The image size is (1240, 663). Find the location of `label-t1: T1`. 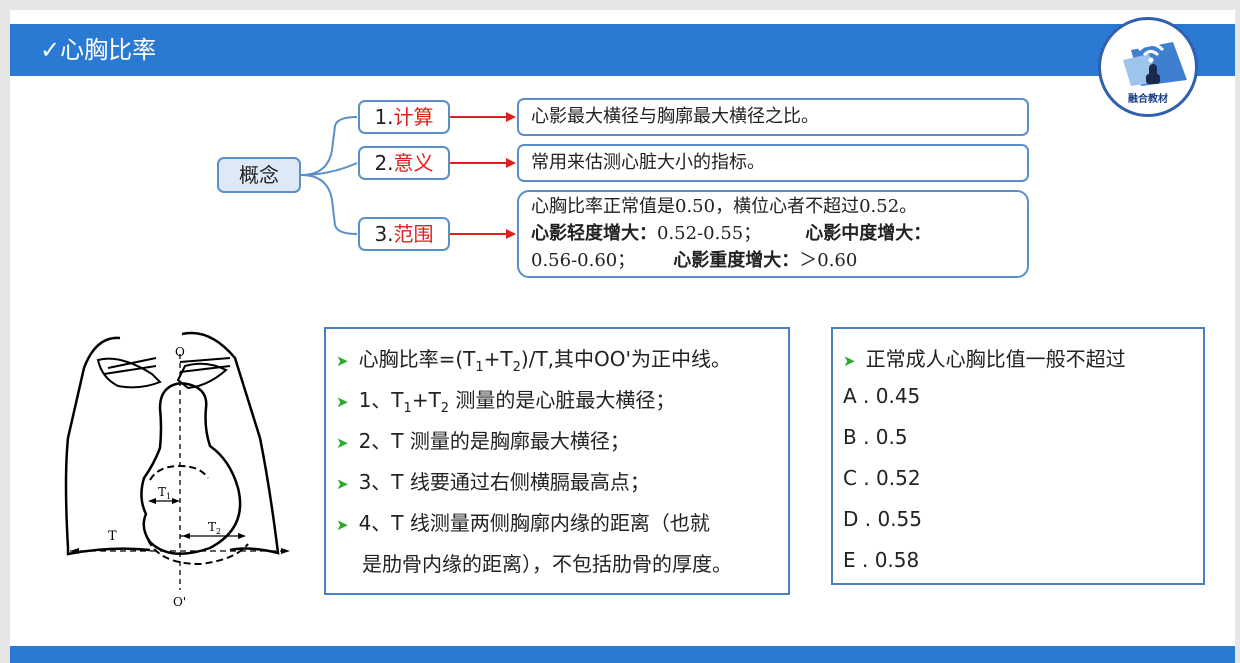

label-t1: T1 is located at coordinates (164, 493).